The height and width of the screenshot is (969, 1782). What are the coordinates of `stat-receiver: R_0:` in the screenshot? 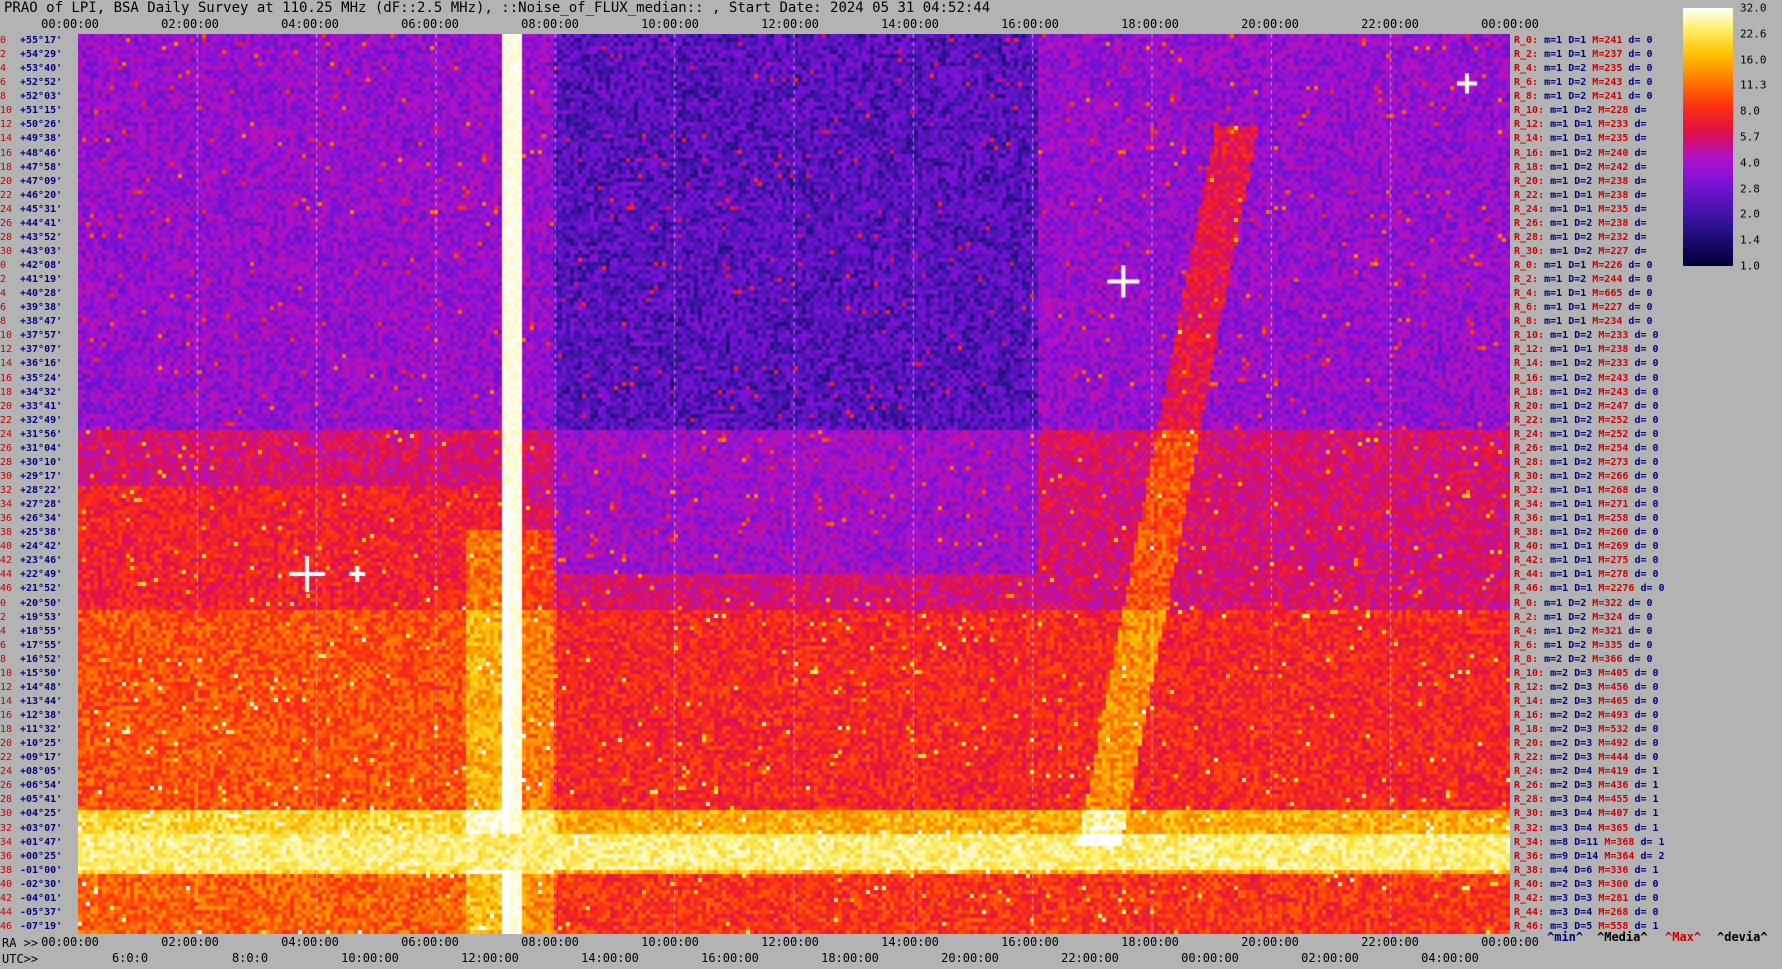 It's located at (1526, 265).